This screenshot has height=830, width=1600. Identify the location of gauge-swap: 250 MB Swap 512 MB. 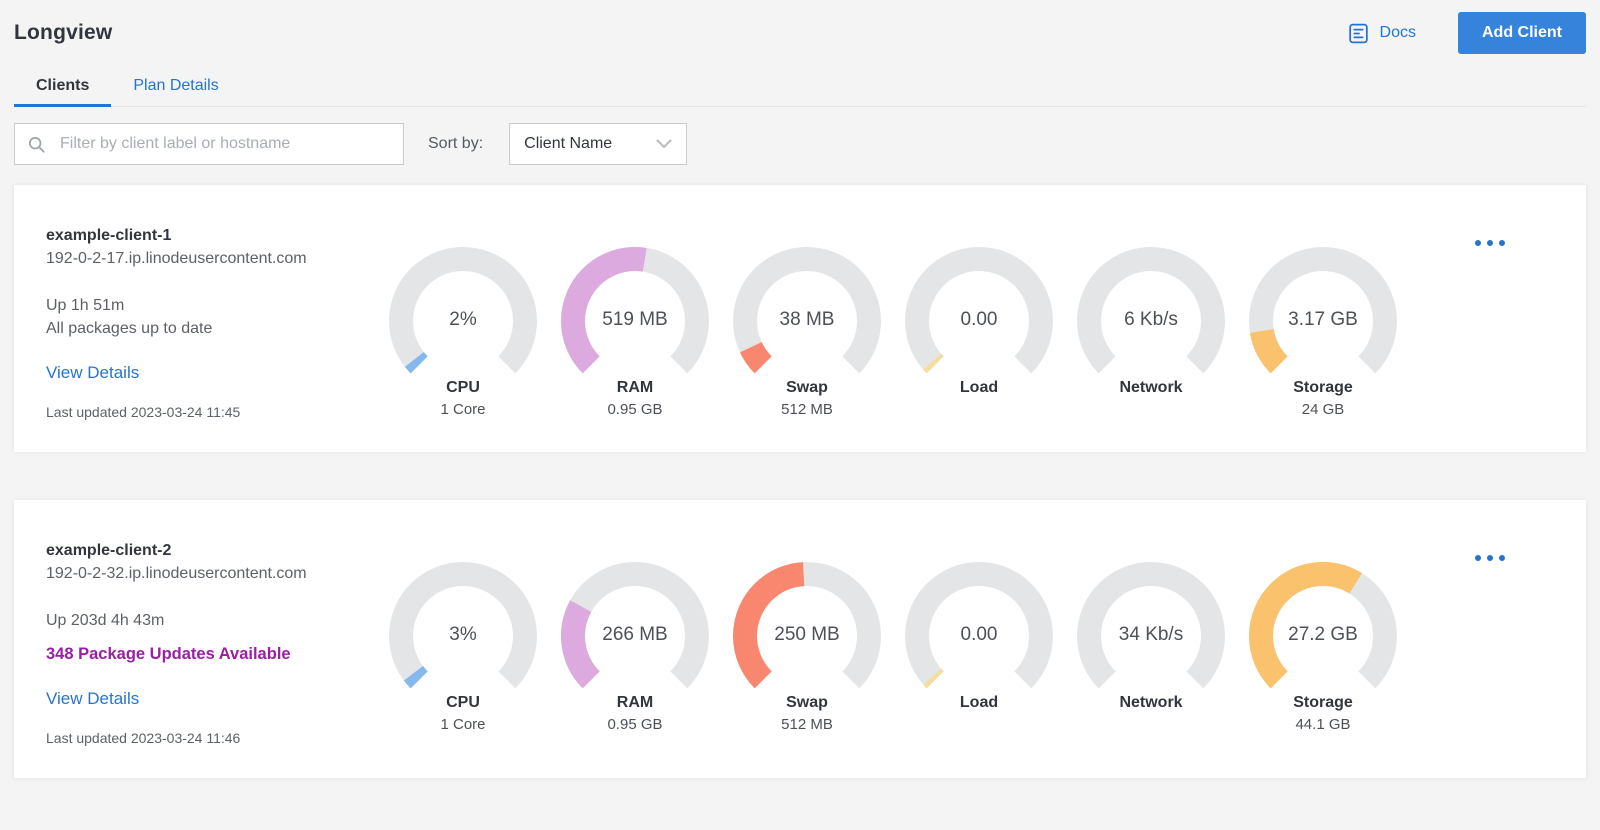
(807, 655).